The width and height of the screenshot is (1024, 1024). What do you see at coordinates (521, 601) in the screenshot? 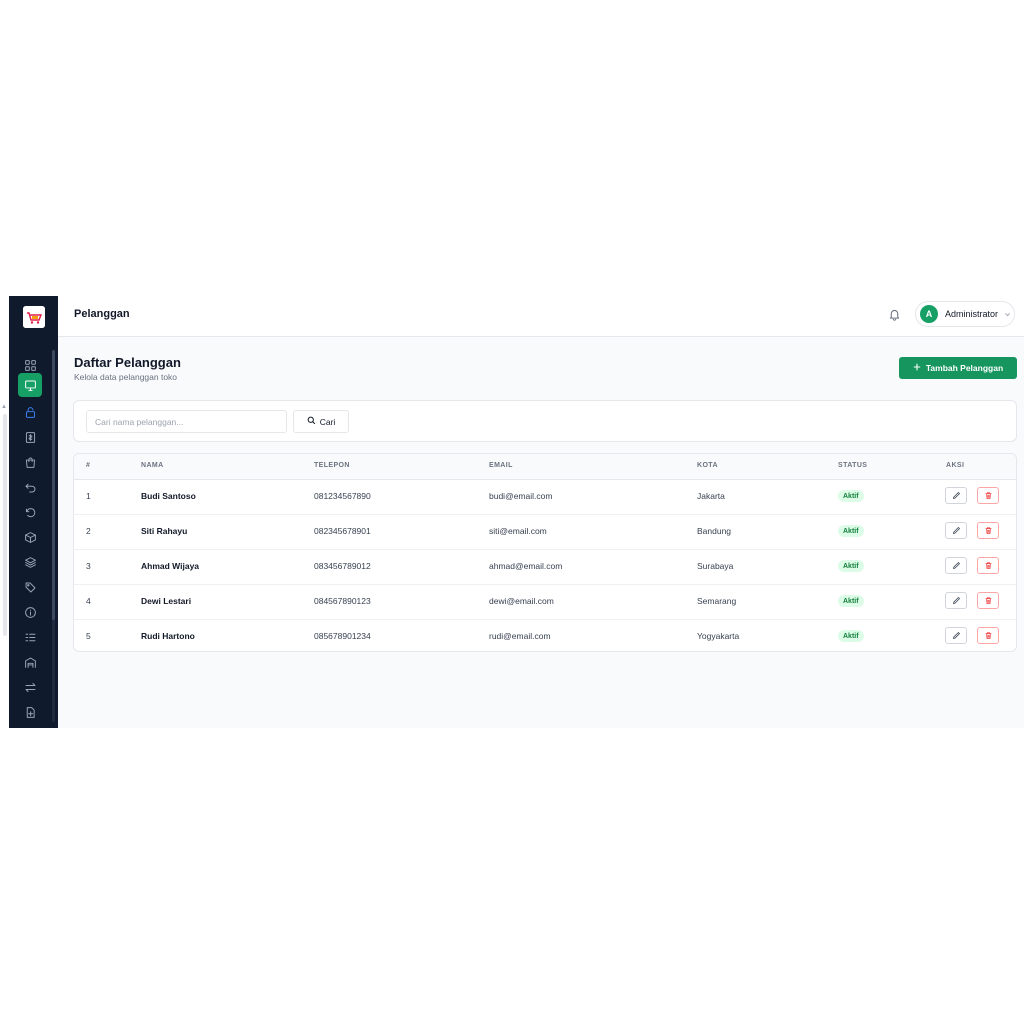
I see `cell-email: dewi@email.com` at bounding box center [521, 601].